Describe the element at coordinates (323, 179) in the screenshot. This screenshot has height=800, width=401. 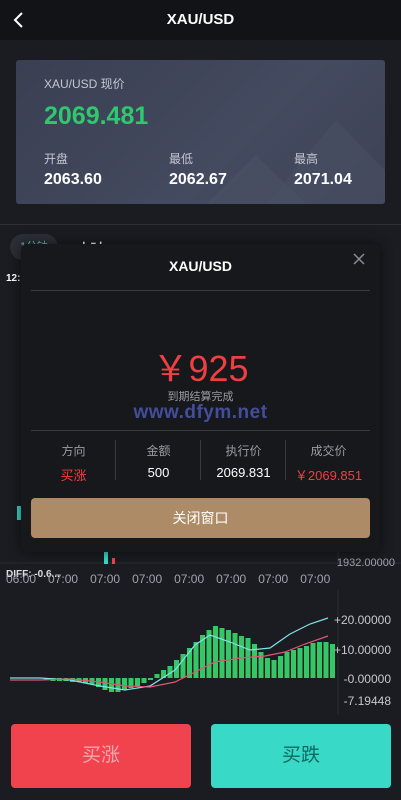
I see `stat-high-value: 2071.04` at that location.